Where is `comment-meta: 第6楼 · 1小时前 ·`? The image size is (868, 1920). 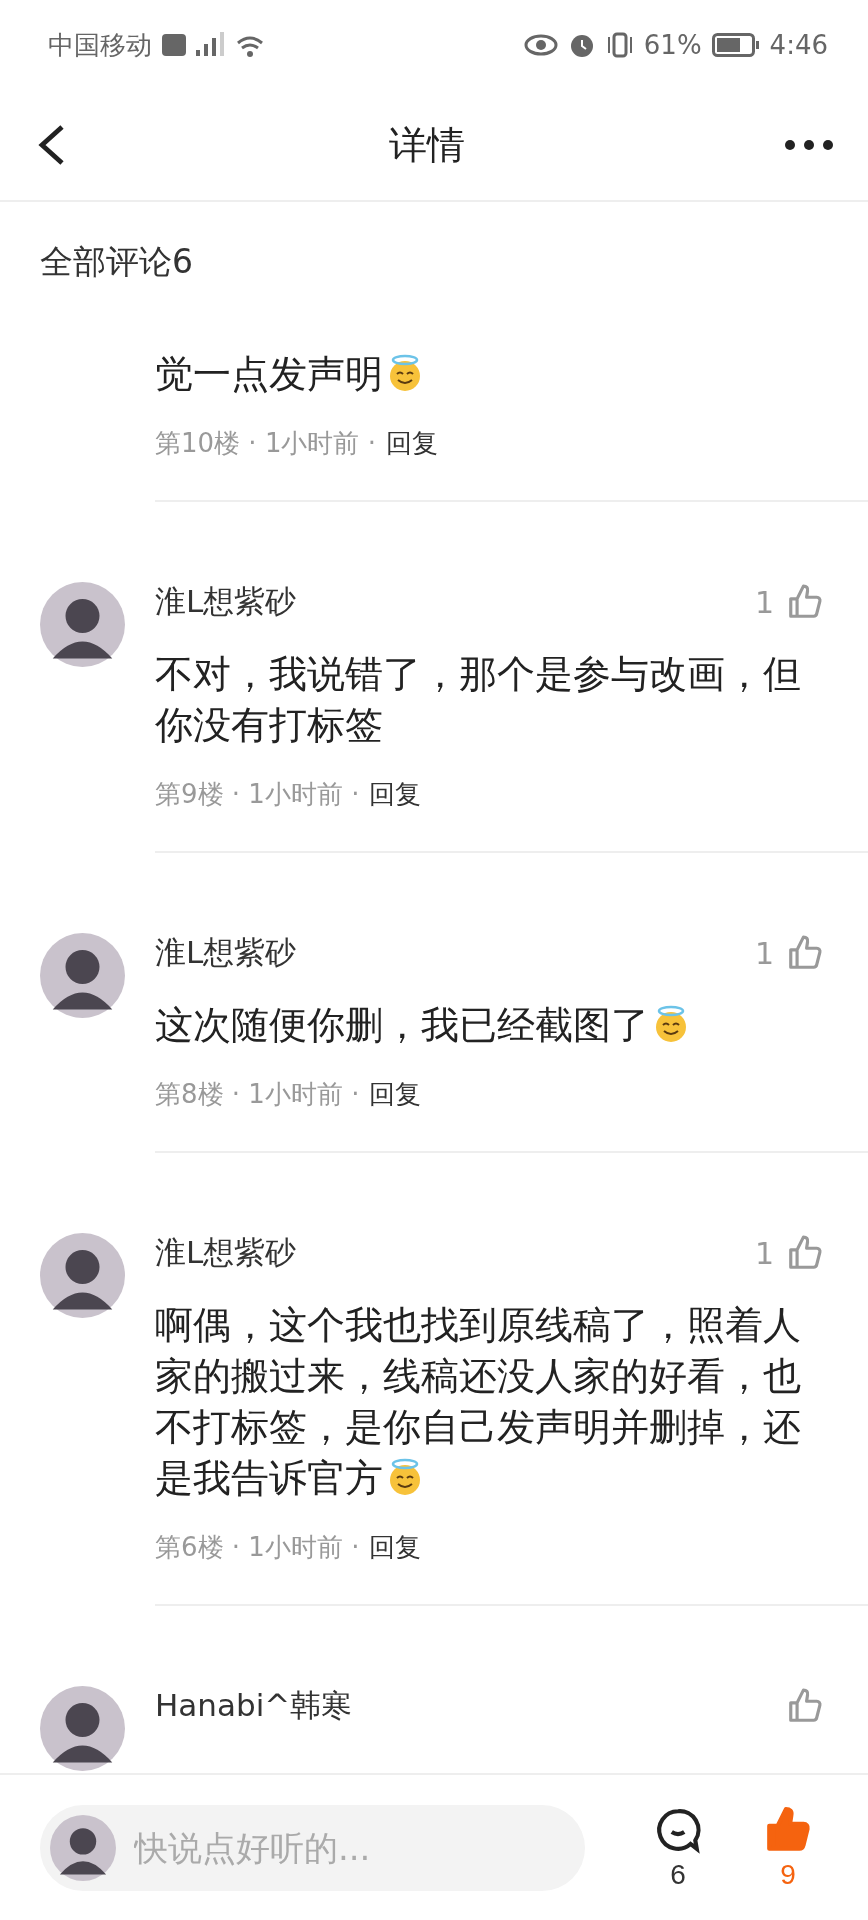 comment-meta: 第6楼 · 1小时前 · is located at coordinates (257, 1547).